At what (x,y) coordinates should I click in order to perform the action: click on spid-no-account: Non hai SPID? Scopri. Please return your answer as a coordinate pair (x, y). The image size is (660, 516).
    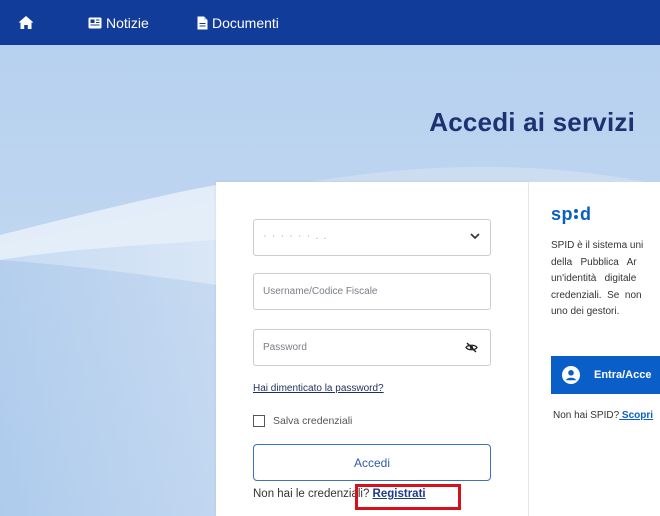
    Looking at the image, I should click on (603, 415).